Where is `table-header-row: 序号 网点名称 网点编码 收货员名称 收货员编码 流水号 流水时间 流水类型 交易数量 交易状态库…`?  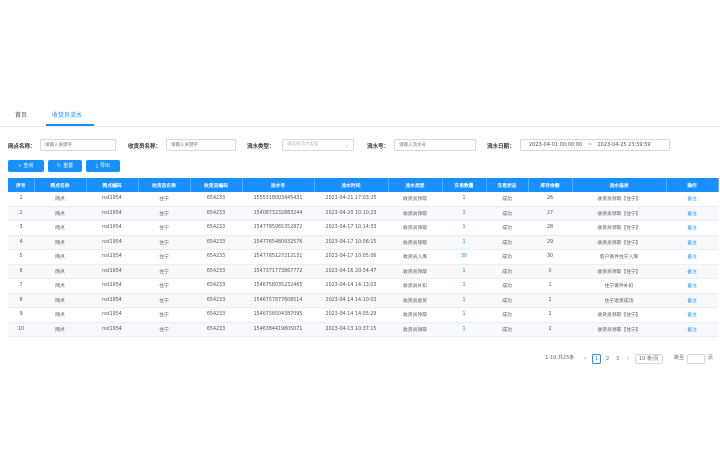 table-header-row: 序号 网点名称 网点编码 收货员名称 收货员编码 流水号 流水时间 流水类型 交易数量 交易状态库… is located at coordinates (363, 185).